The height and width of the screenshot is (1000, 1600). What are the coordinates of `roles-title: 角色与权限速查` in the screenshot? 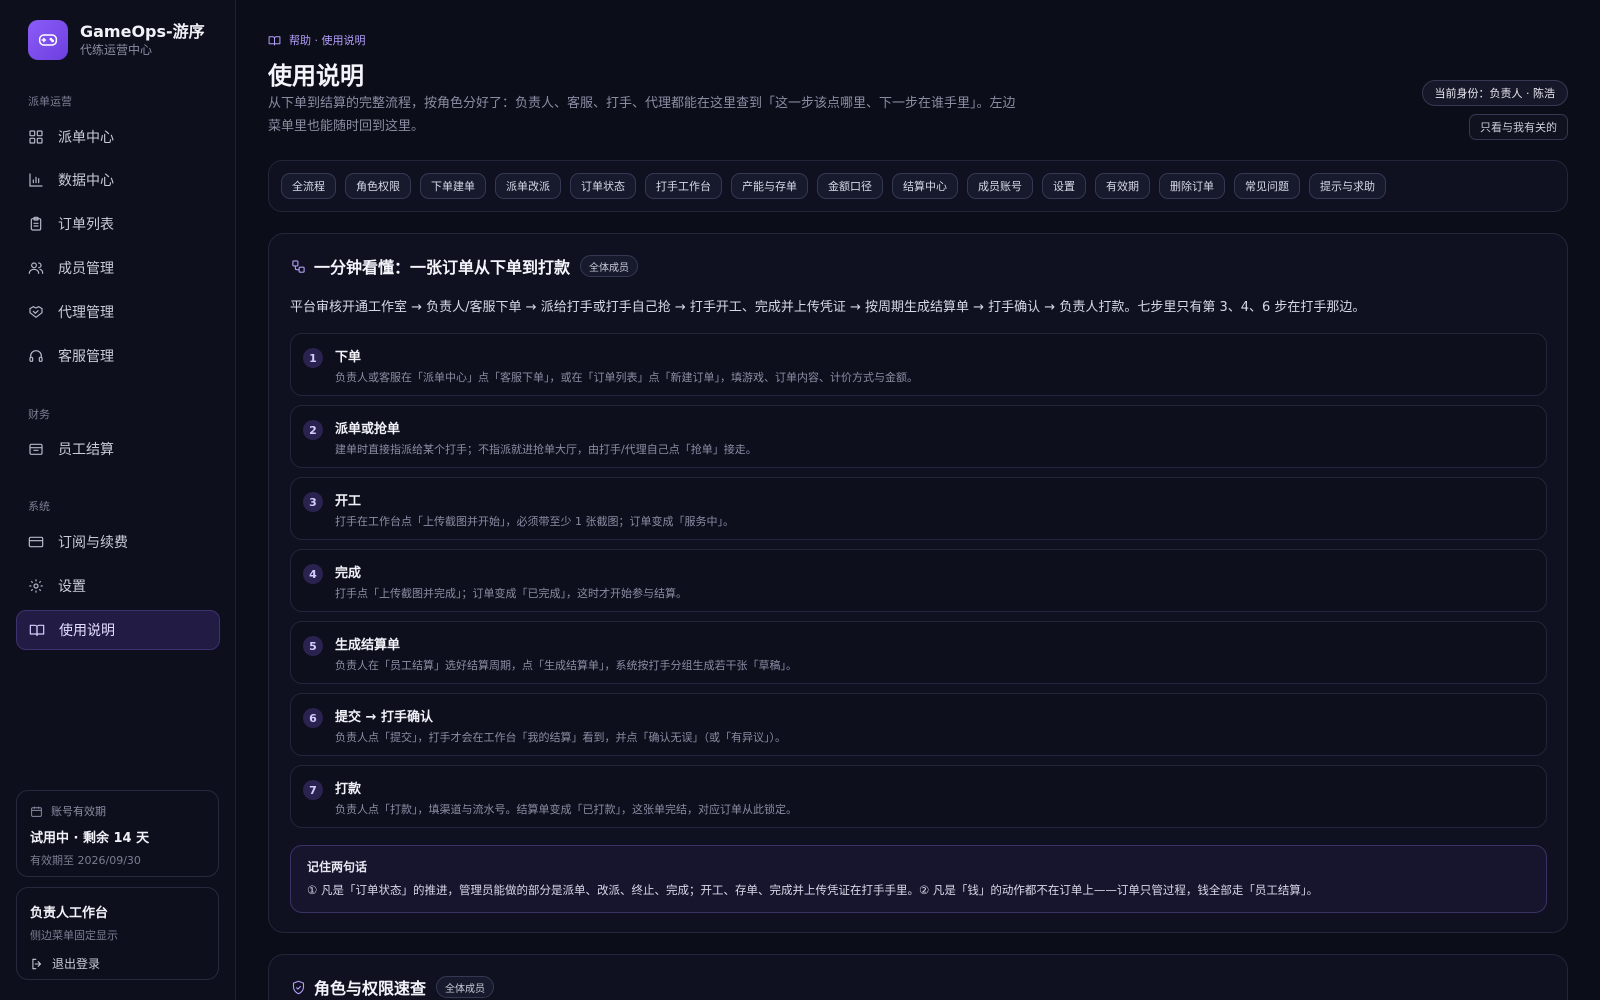 It's located at (370, 988).